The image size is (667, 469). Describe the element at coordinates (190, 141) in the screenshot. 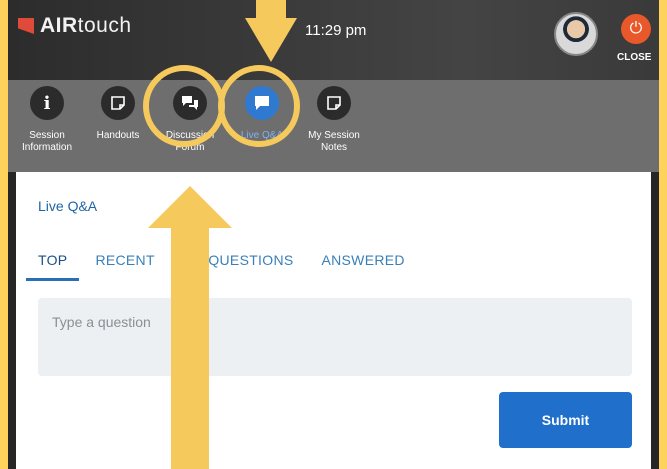

I see `tab-label: Discussion Forum` at that location.